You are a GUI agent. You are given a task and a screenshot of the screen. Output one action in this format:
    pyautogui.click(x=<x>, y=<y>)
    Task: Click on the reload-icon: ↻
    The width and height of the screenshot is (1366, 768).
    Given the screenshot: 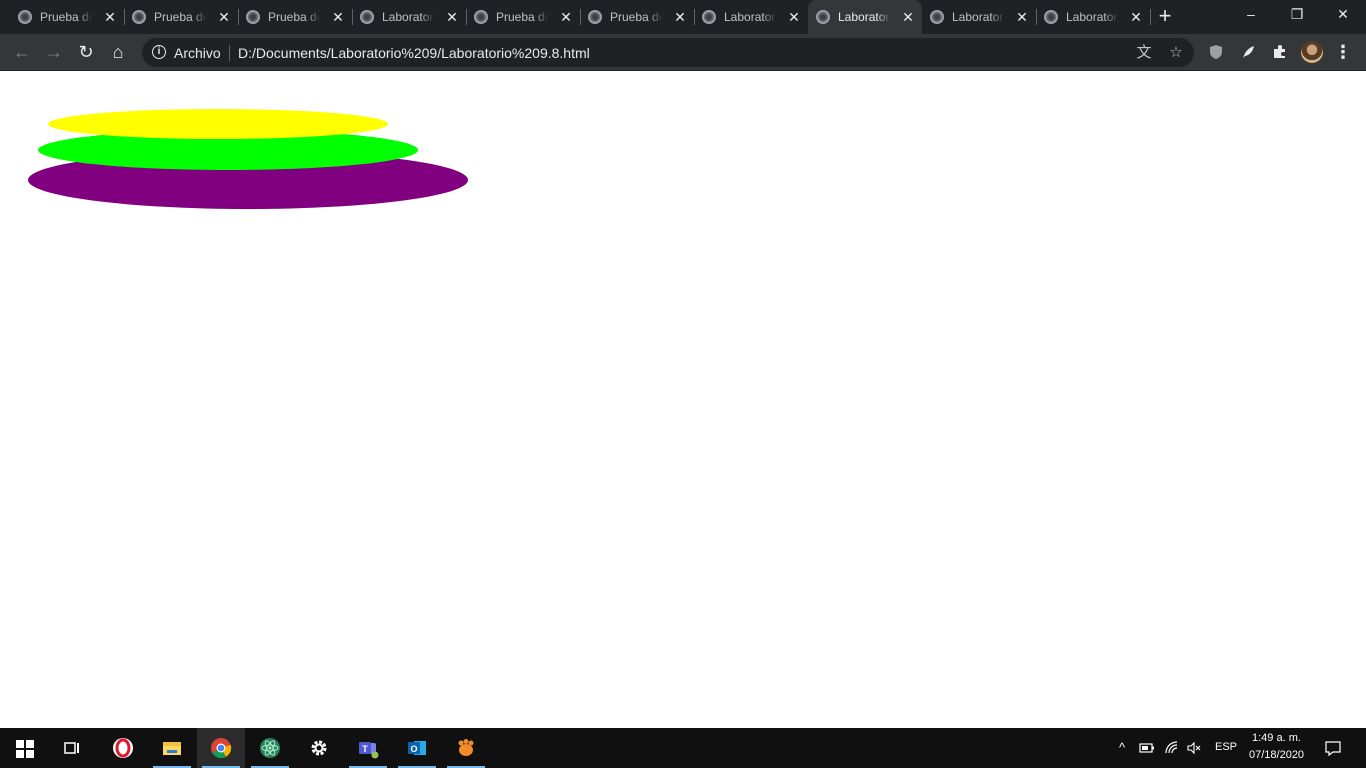 What is the action you would take?
    pyautogui.click(x=86, y=52)
    